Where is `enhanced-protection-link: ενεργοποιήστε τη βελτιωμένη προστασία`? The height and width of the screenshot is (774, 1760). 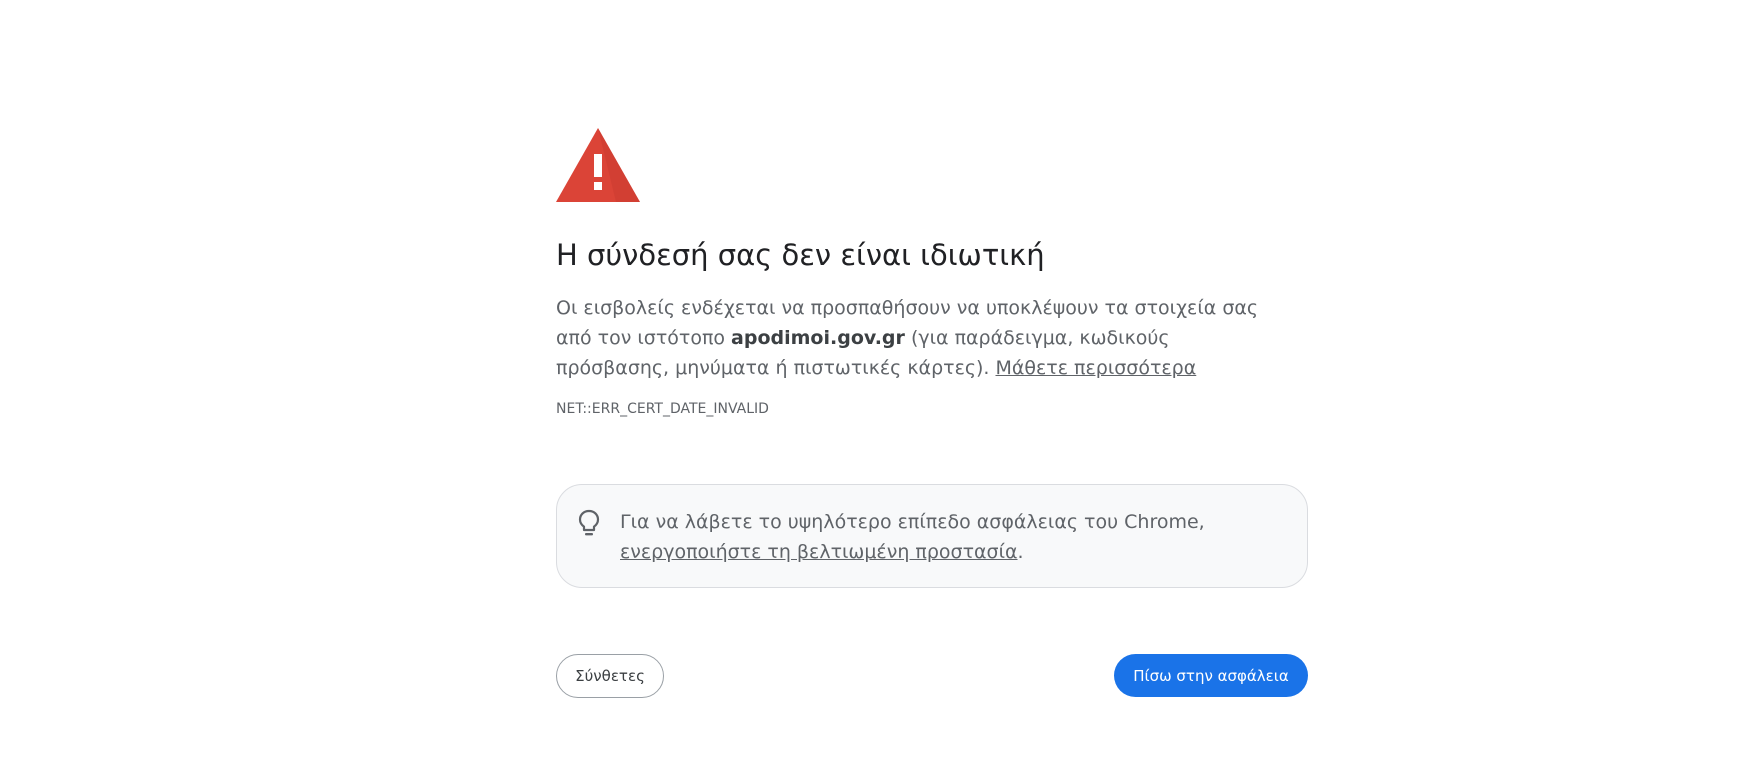 enhanced-protection-link: ενεργοποιήστε τη βελτιωμένη προστασία is located at coordinates (819, 552).